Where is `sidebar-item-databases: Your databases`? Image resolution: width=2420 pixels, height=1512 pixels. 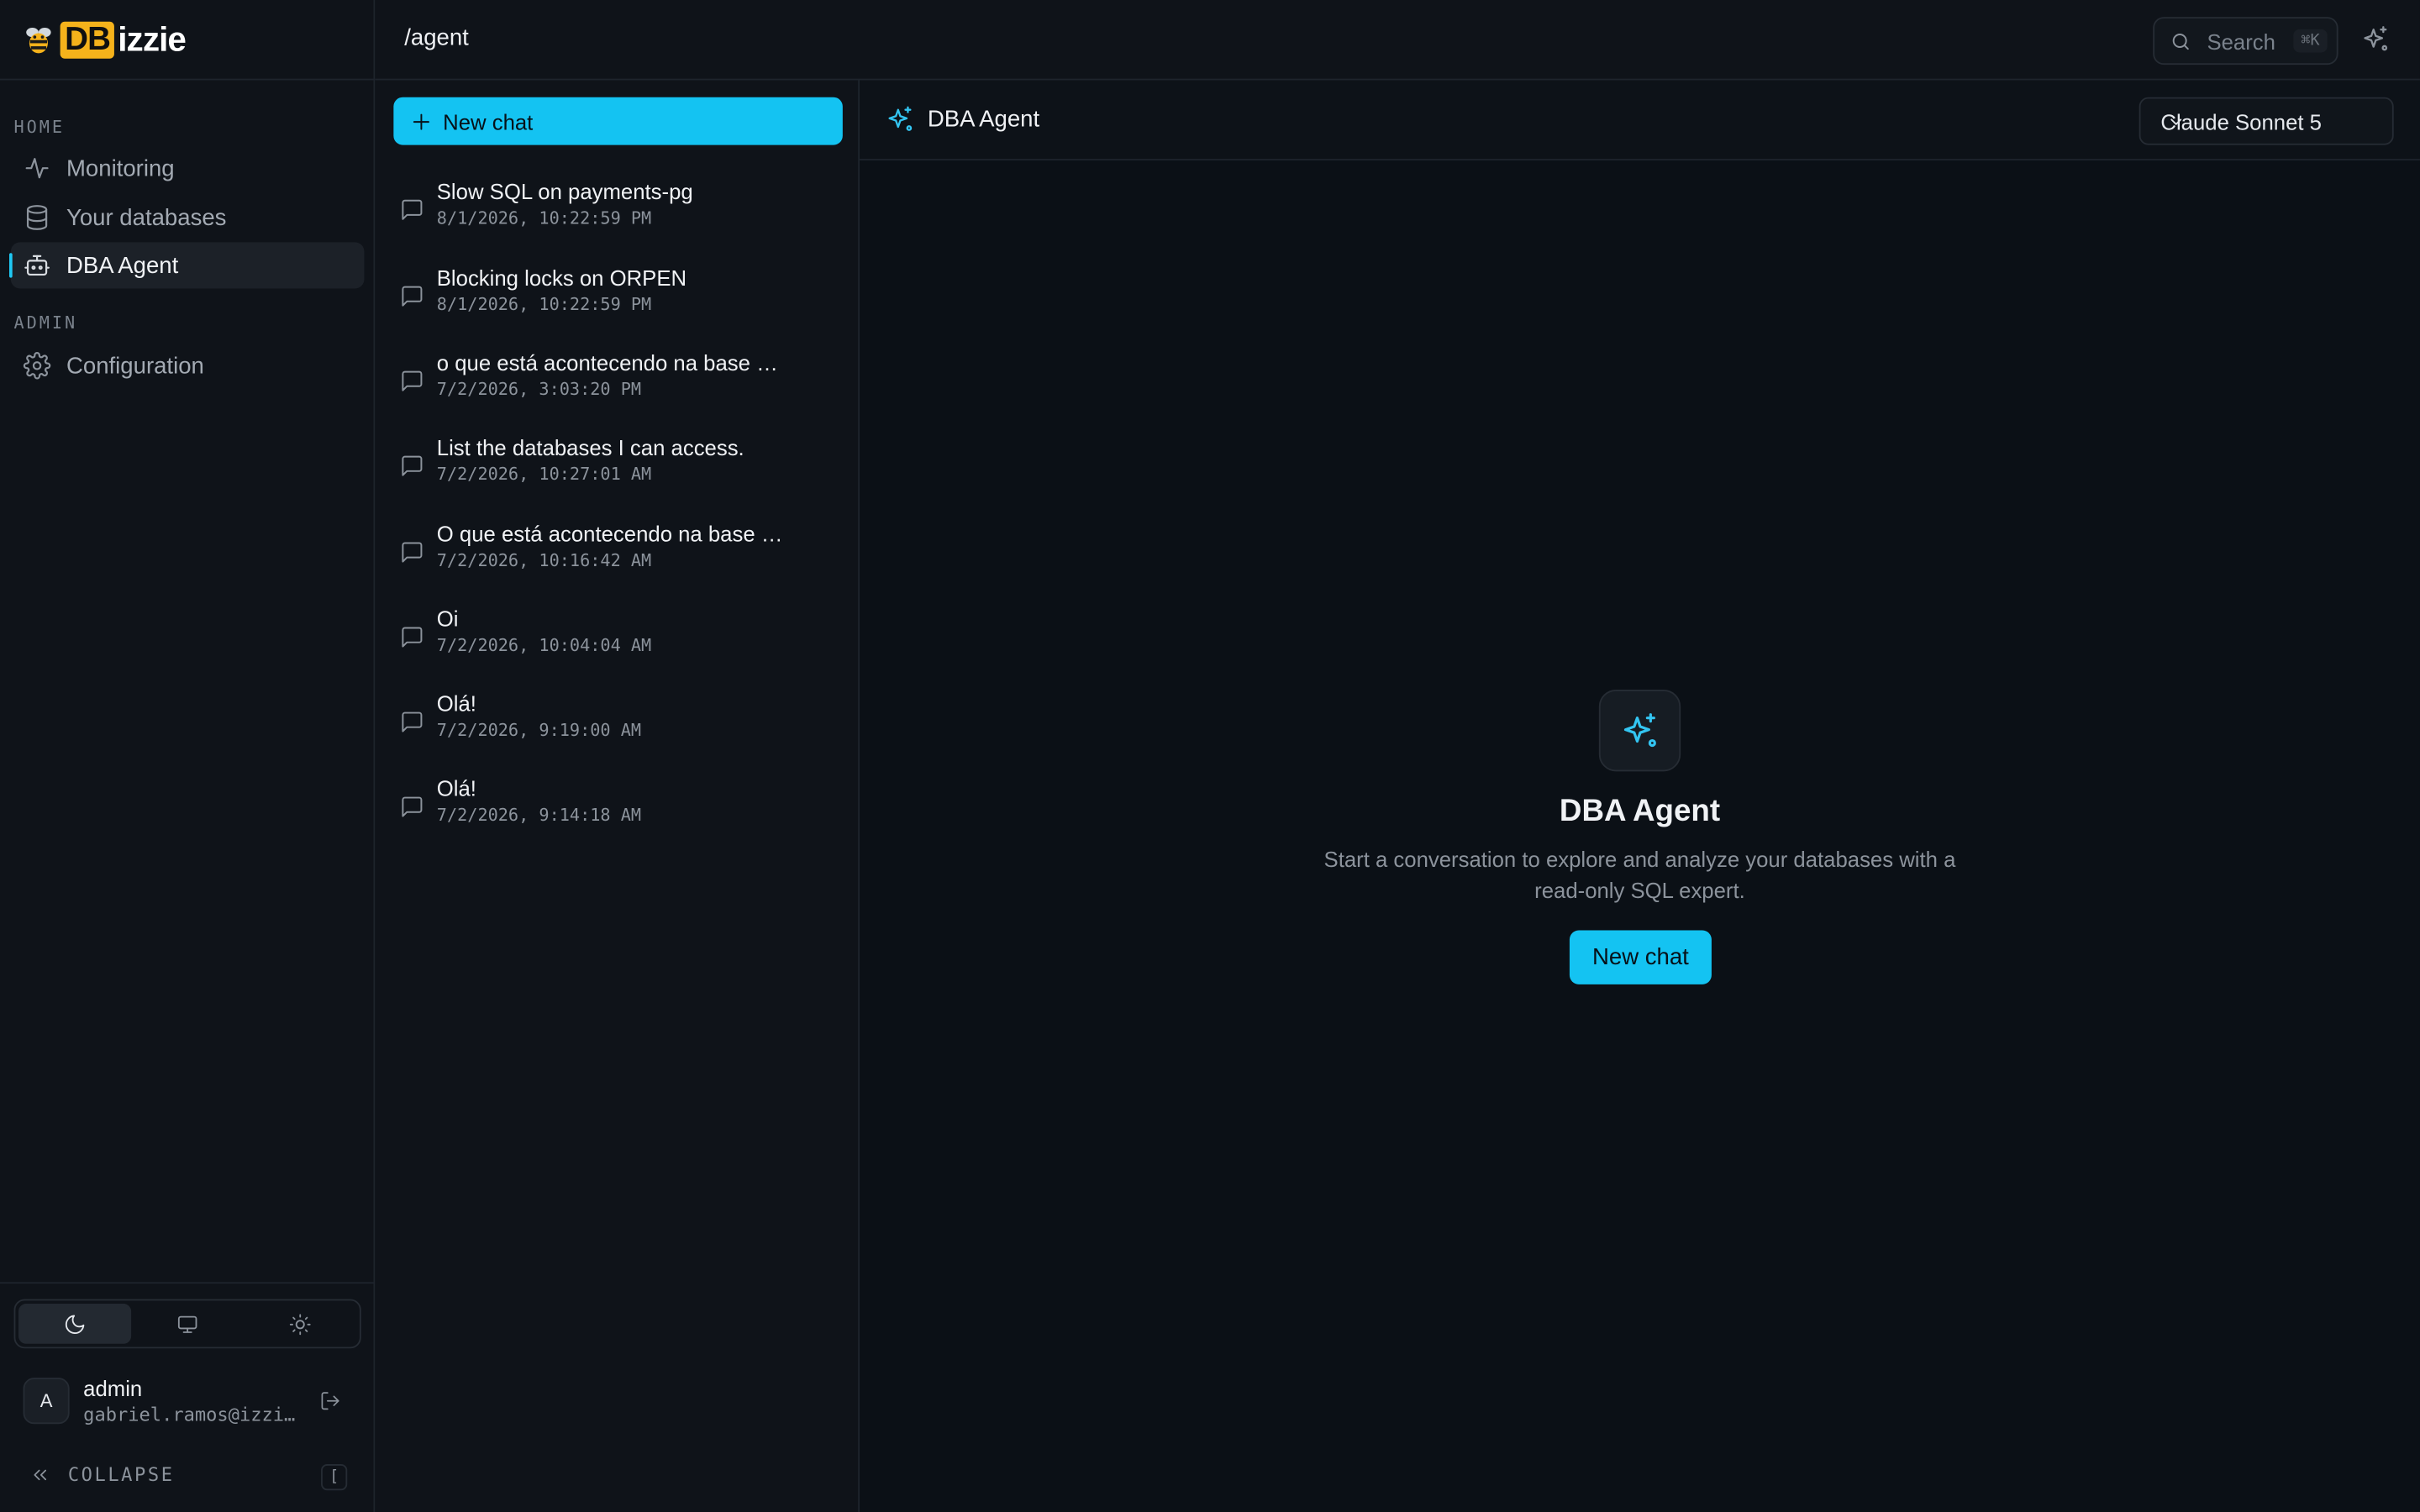 sidebar-item-databases: Your databases is located at coordinates (188, 217).